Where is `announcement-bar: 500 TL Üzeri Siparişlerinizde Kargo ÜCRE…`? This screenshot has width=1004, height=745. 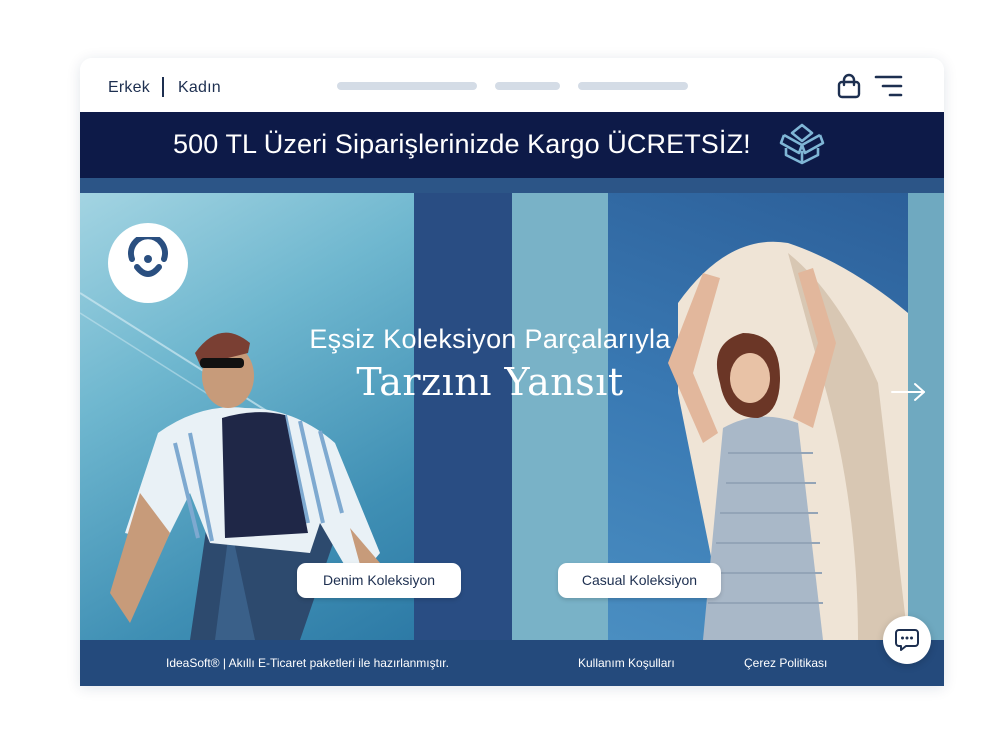
announcement-bar: 500 TL Üzeri Siparişlerinizde Kargo ÜCRE… is located at coordinates (512, 145).